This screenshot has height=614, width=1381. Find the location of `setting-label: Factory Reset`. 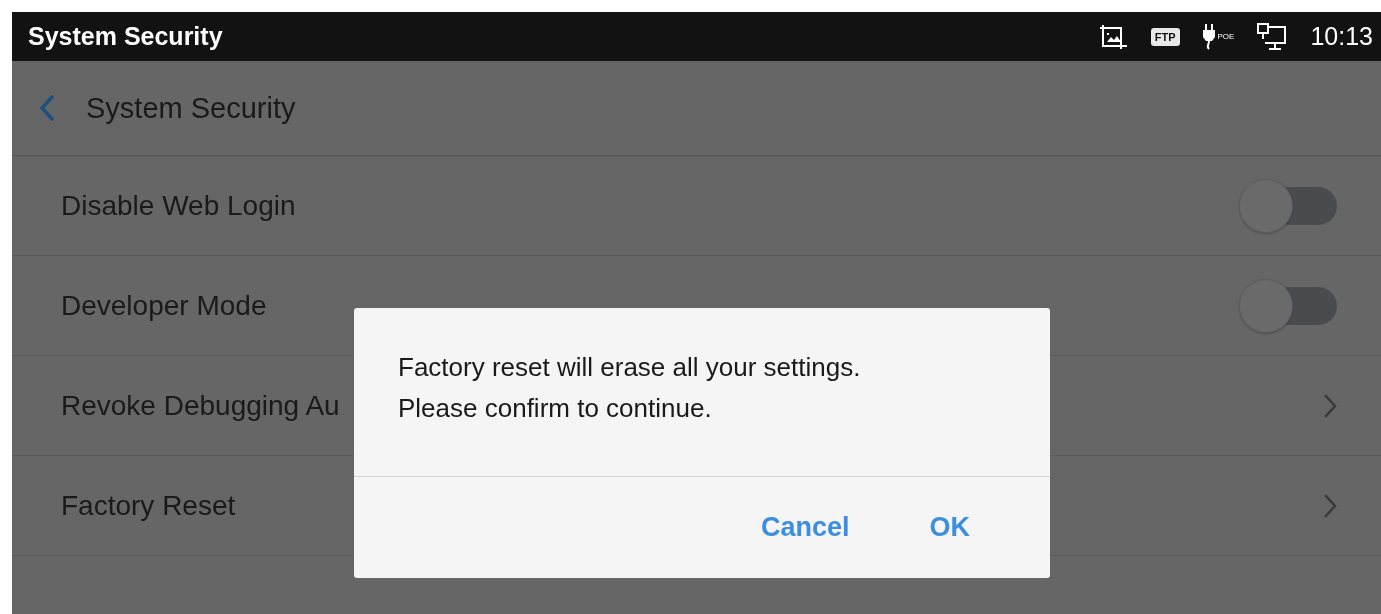

setting-label: Factory Reset is located at coordinates (148, 505).